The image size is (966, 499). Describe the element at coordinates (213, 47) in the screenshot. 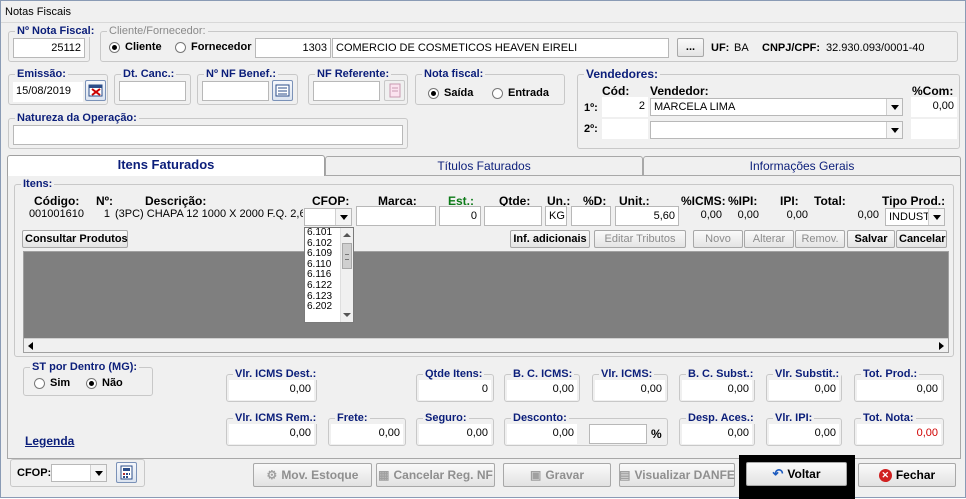

I see `radio-fornecedor: Fornecedor` at that location.